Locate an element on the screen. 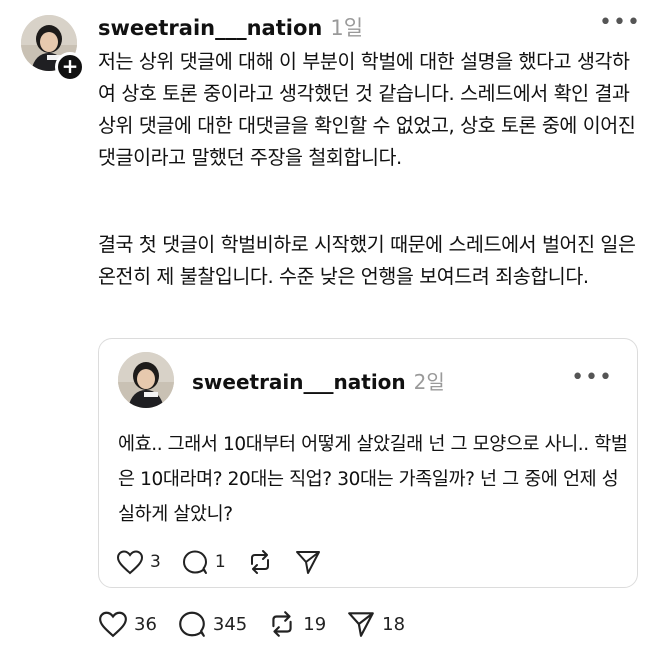 Image resolution: width=658 pixels, height=656 pixels. share-button: 18 is located at coordinates (375, 624).